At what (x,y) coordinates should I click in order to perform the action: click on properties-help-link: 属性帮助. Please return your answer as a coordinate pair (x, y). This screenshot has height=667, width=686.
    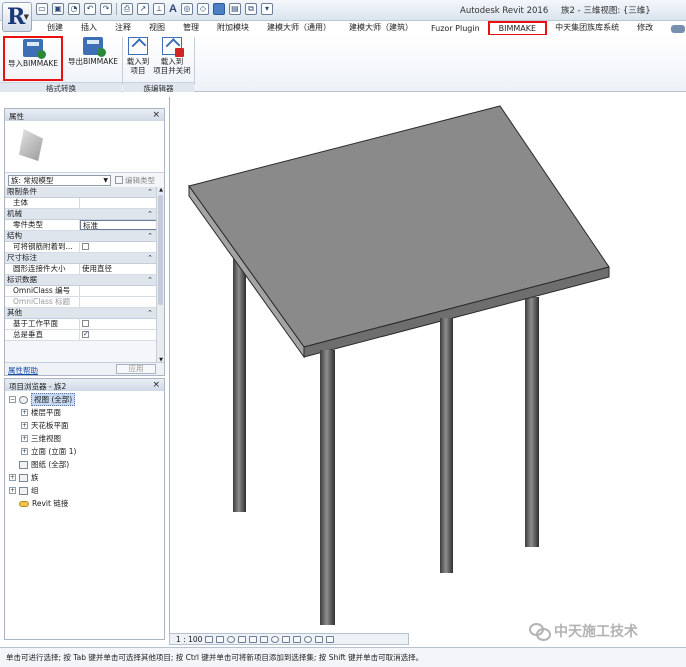
    Looking at the image, I should click on (23, 370).